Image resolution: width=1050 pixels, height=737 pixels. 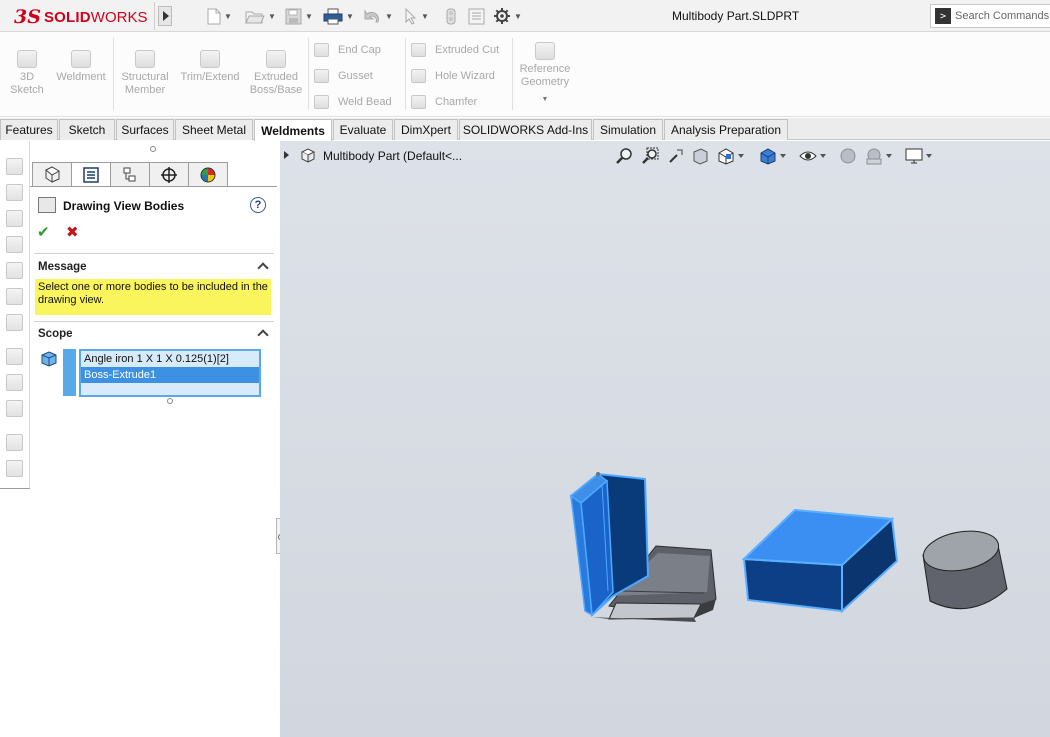 I want to click on chamfer-button: Chamfer, so click(x=444, y=102).